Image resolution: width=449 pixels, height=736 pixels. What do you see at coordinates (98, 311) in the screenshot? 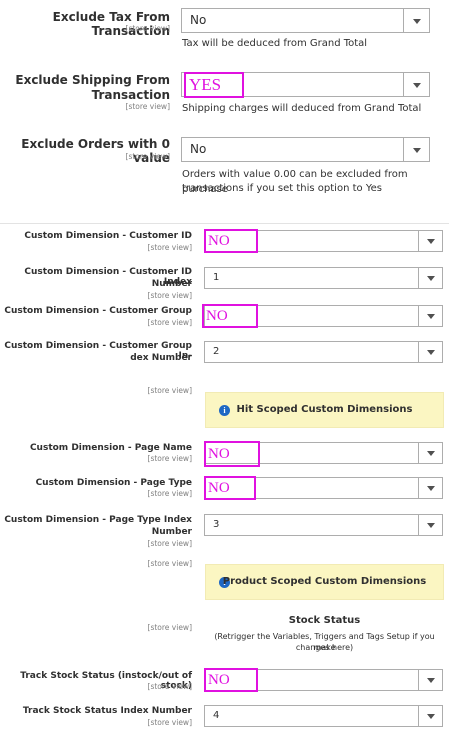
I see `customer-group-label: Custom Dimension - Customer Group` at bounding box center [98, 311].